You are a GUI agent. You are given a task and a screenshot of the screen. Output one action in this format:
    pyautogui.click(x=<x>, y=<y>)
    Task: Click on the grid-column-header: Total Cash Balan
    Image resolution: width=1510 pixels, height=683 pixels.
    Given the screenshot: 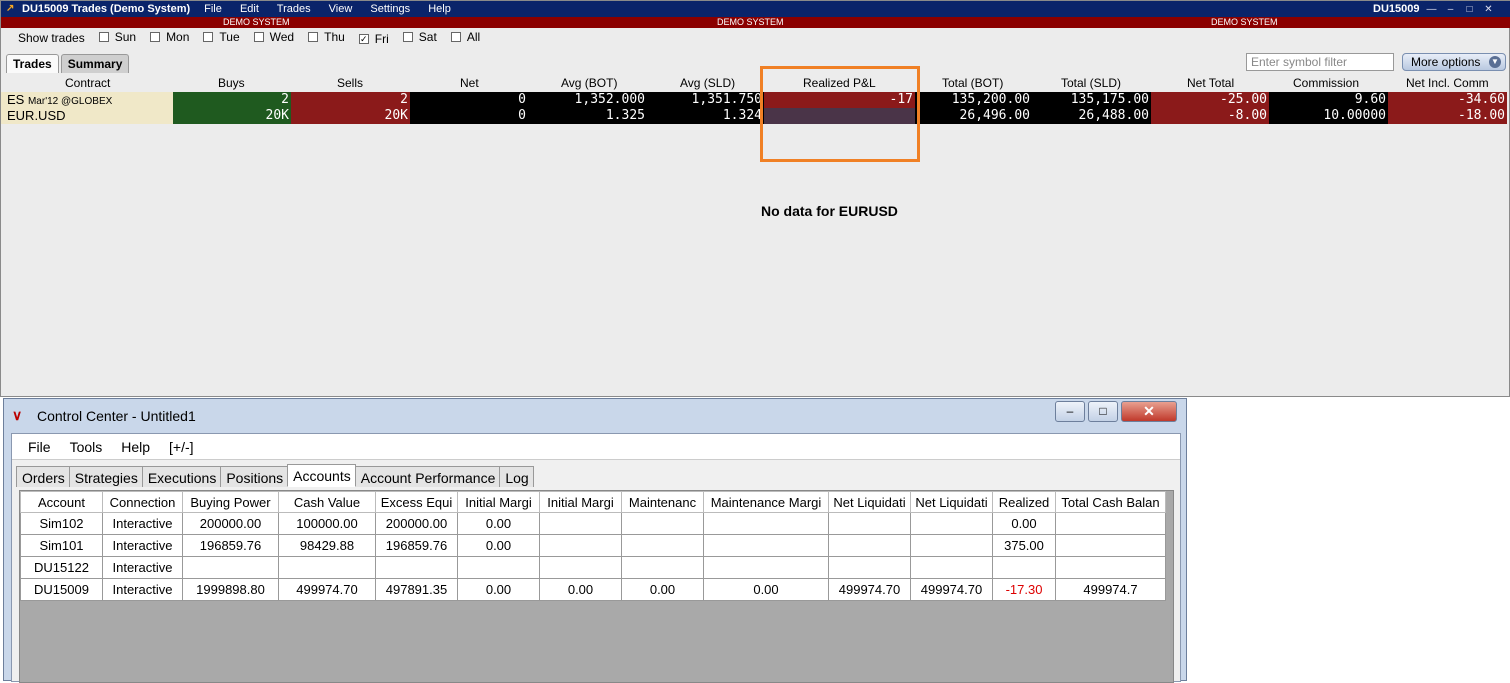 What is the action you would take?
    pyautogui.click(x=1110, y=502)
    